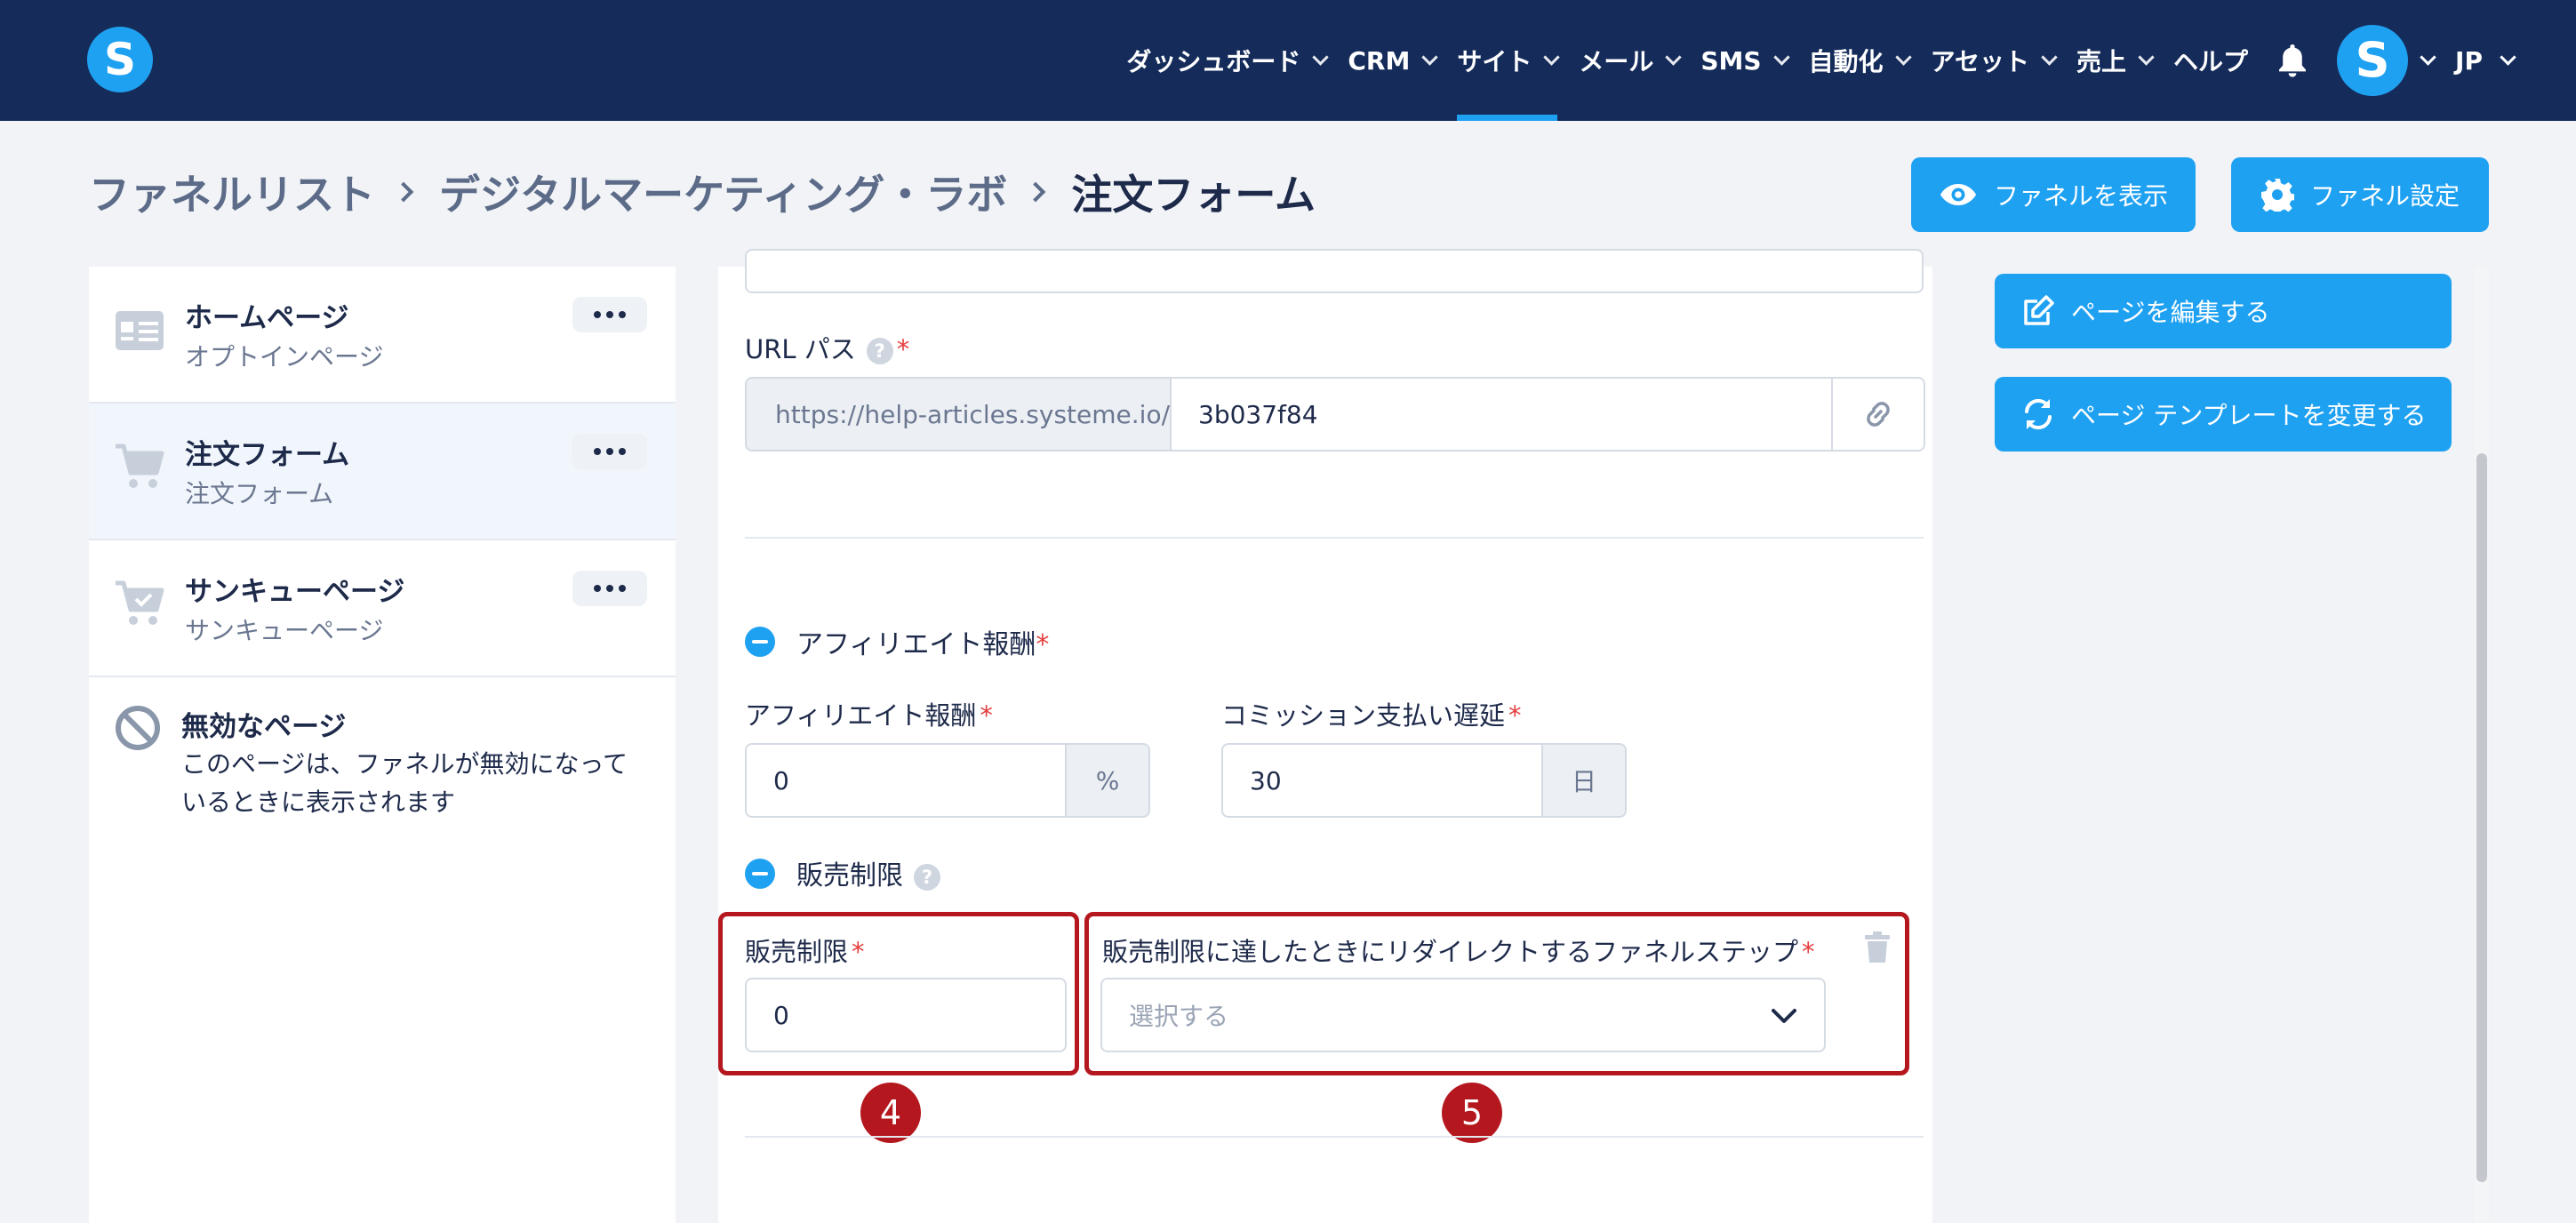  What do you see at coordinates (1584, 780) in the screenshot?
I see `days-addon: 日` at bounding box center [1584, 780].